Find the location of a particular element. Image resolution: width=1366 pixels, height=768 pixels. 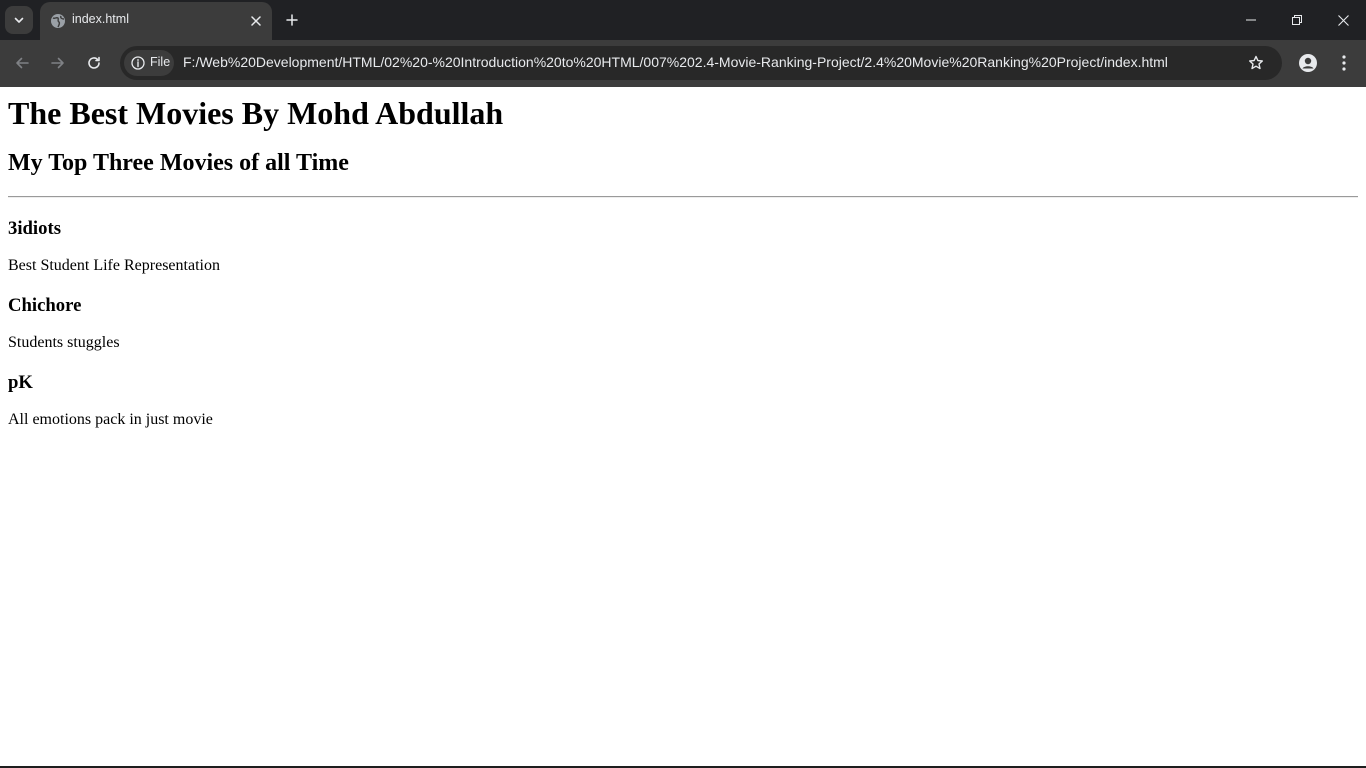

tab-close-button is located at coordinates (256, 21).